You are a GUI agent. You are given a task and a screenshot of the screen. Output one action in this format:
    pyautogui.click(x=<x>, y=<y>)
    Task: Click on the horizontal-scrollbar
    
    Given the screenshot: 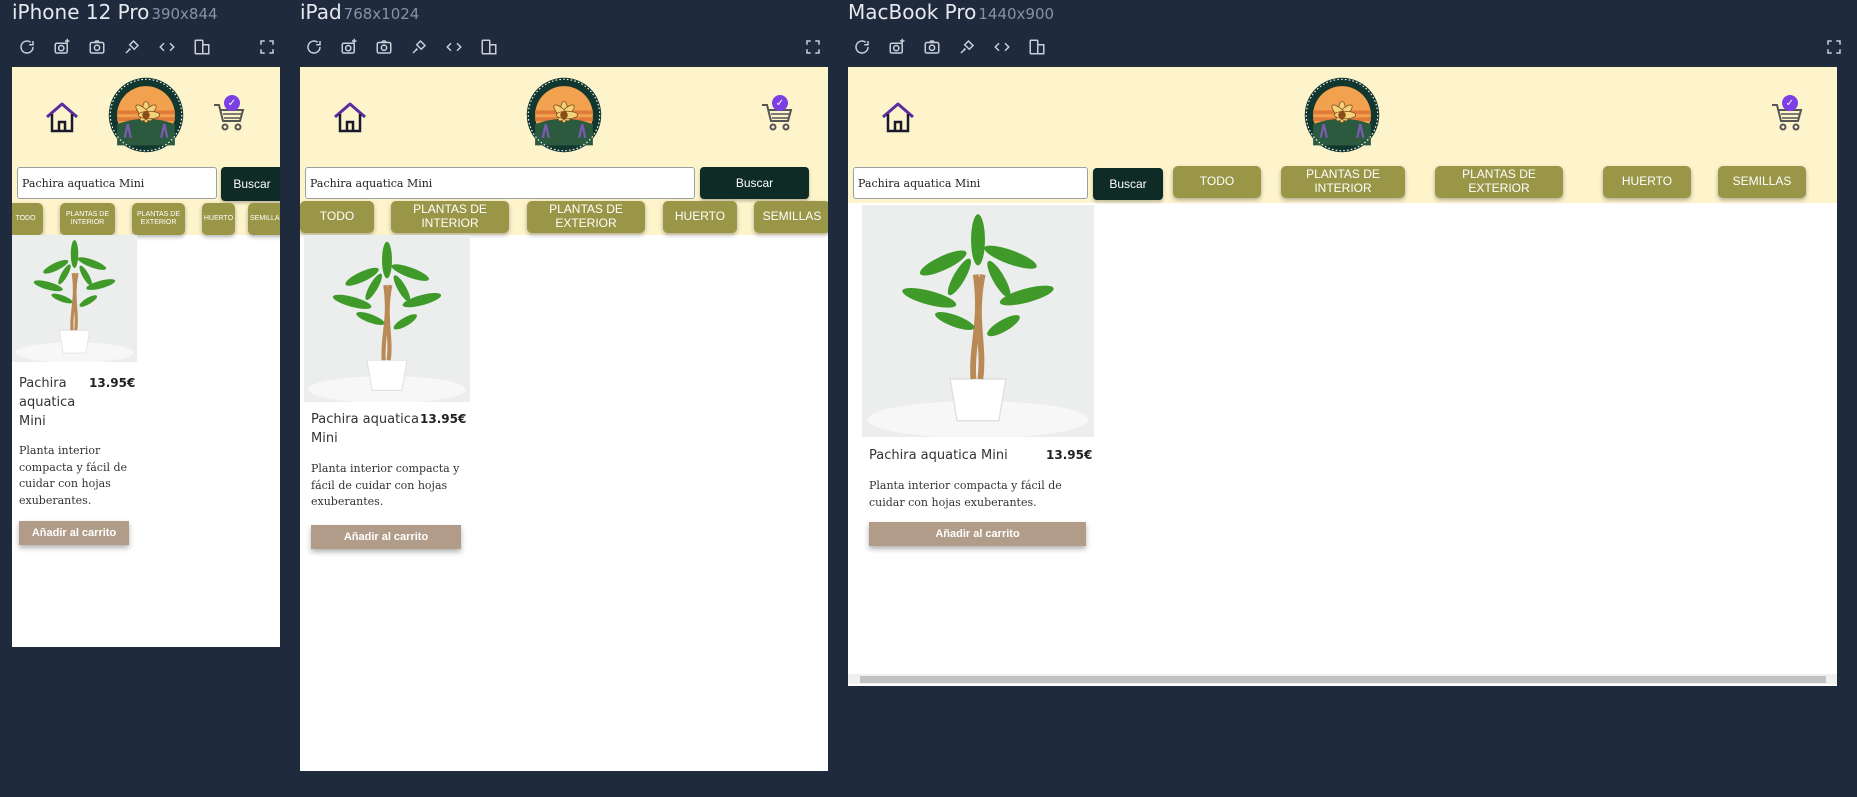 What is the action you would take?
    pyautogui.click(x=1342, y=679)
    